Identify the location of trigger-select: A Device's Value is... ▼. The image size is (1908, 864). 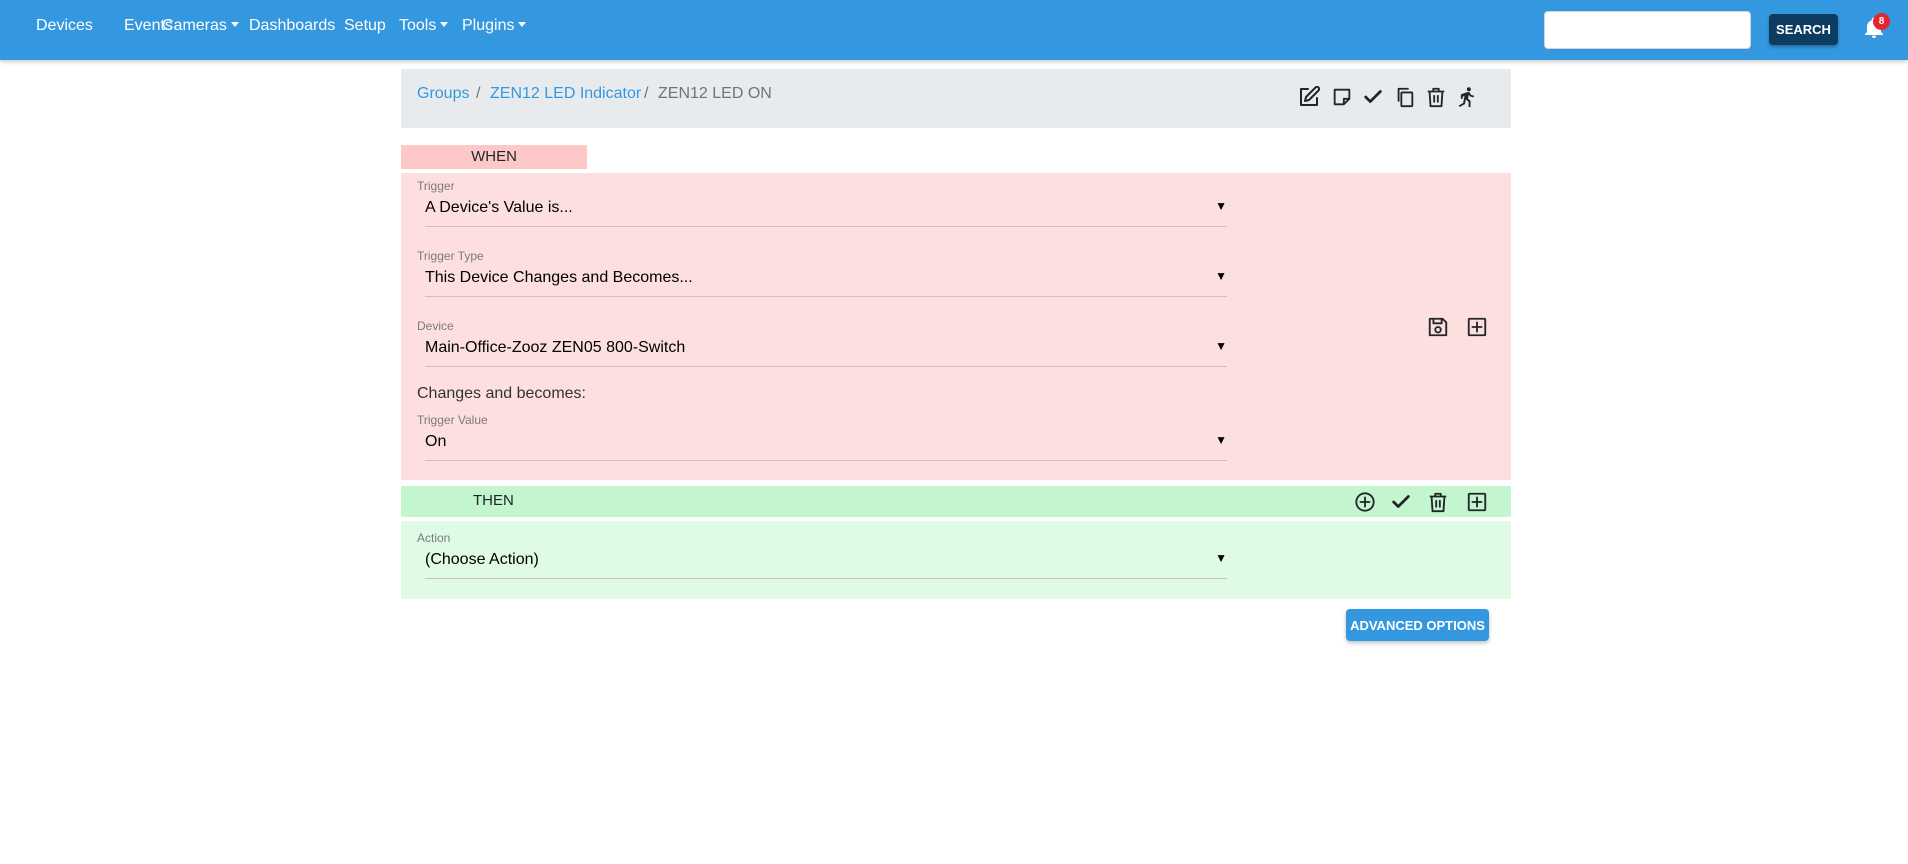
(826, 212).